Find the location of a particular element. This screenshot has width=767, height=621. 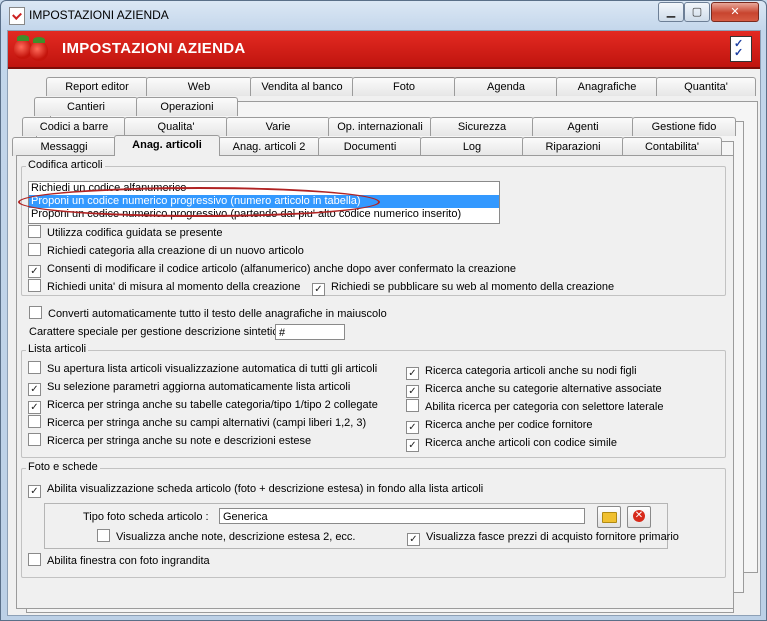

highlight-annotation is located at coordinates (199, 202).